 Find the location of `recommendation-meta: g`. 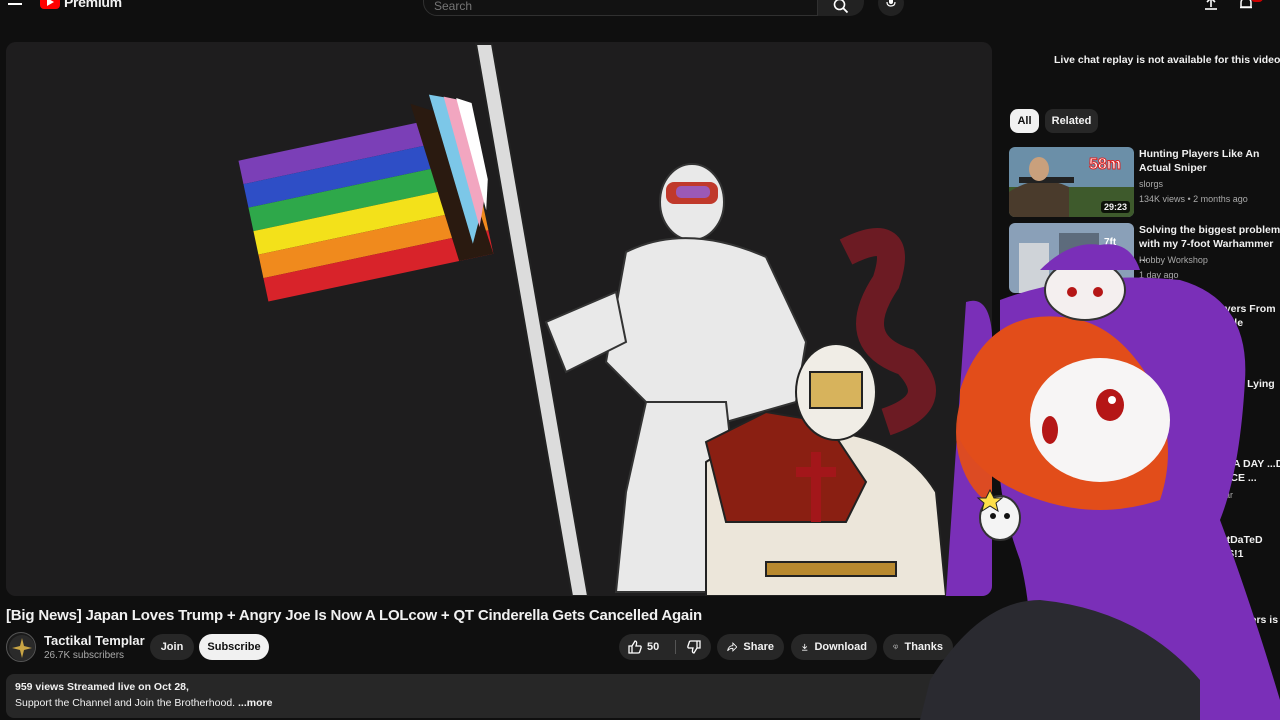

recommendation-meta: g is located at coordinates (1204, 510).